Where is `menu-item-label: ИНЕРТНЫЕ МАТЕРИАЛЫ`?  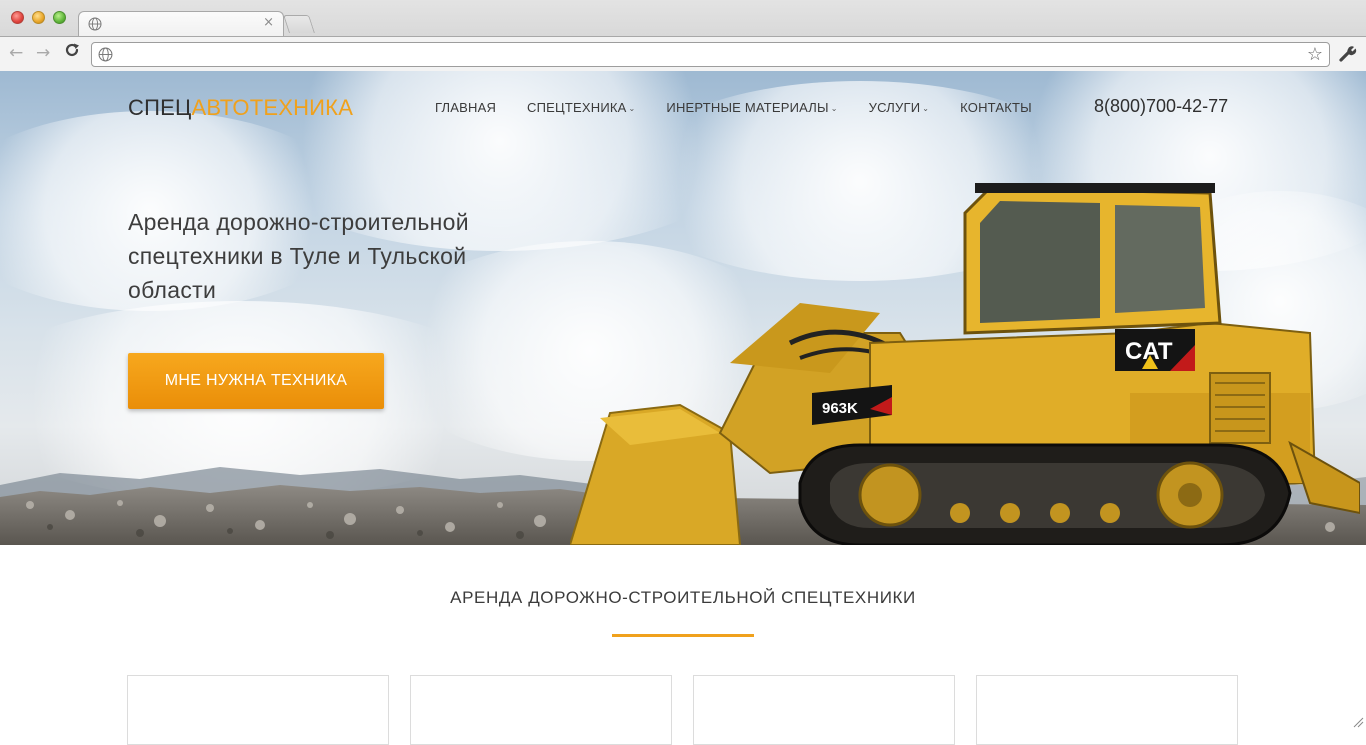
menu-item-label: ИНЕРТНЫЕ МАТЕРИАЛЫ is located at coordinates (747, 107).